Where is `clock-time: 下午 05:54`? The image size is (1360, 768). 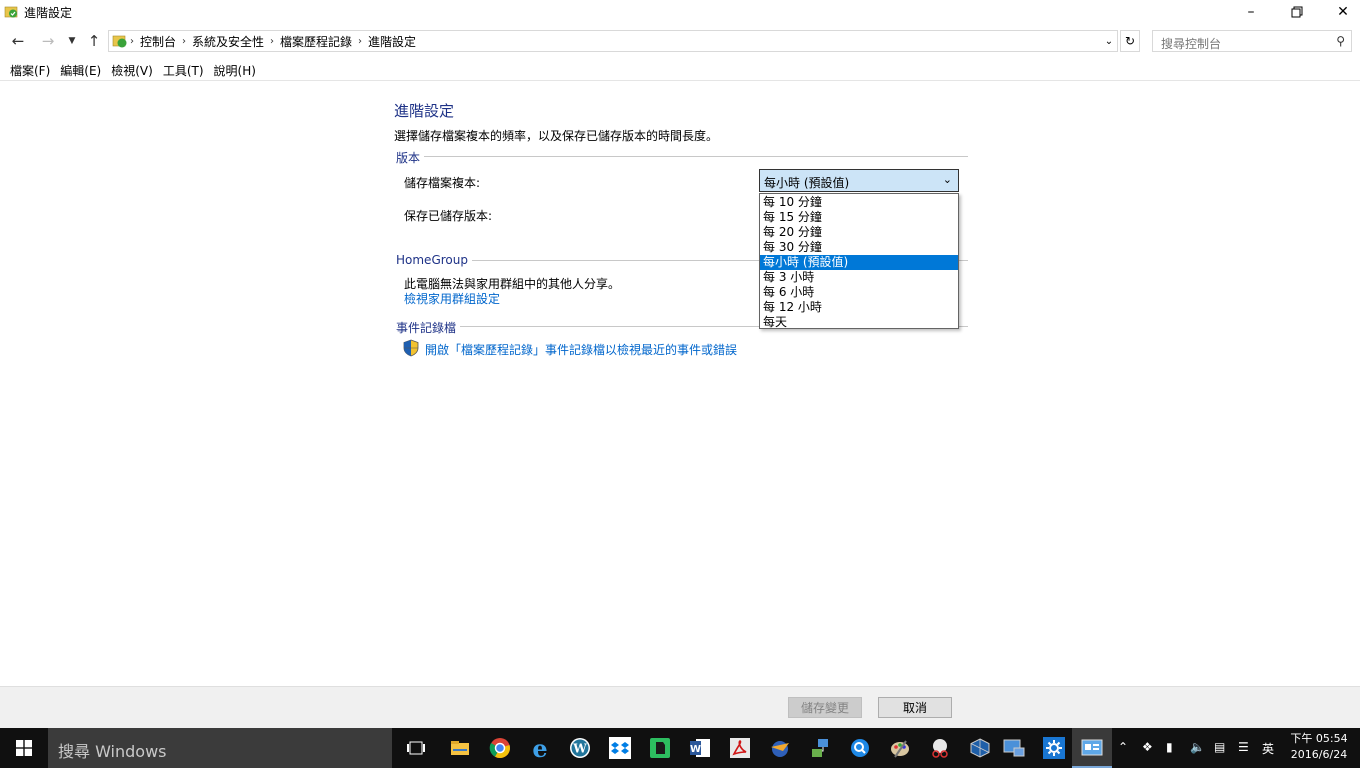 clock-time: 下午 05:54 is located at coordinates (1319, 738).